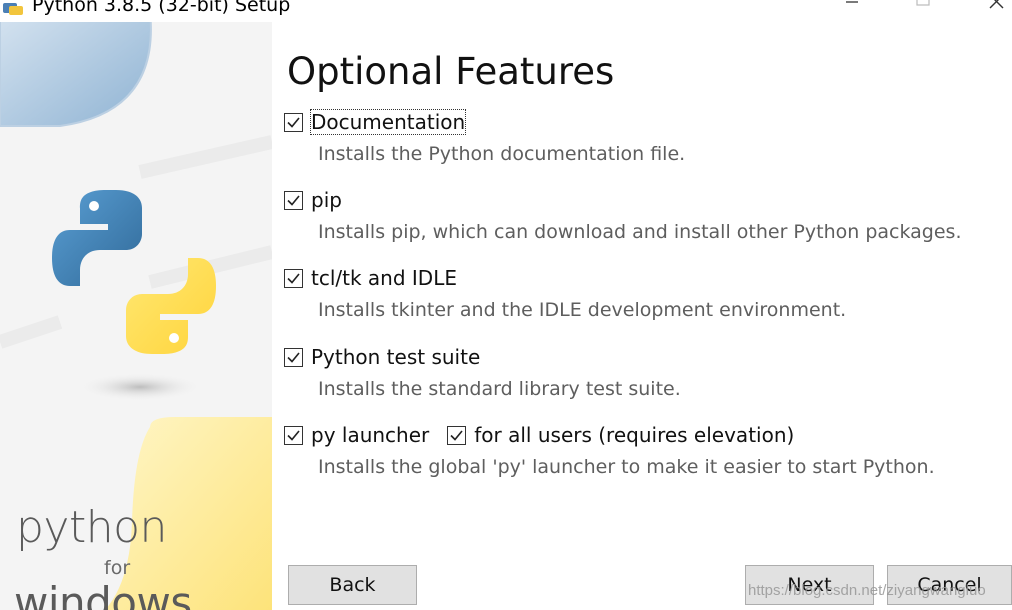 This screenshot has width=1012, height=610. I want to click on documentation-checkbox, so click(293, 122).